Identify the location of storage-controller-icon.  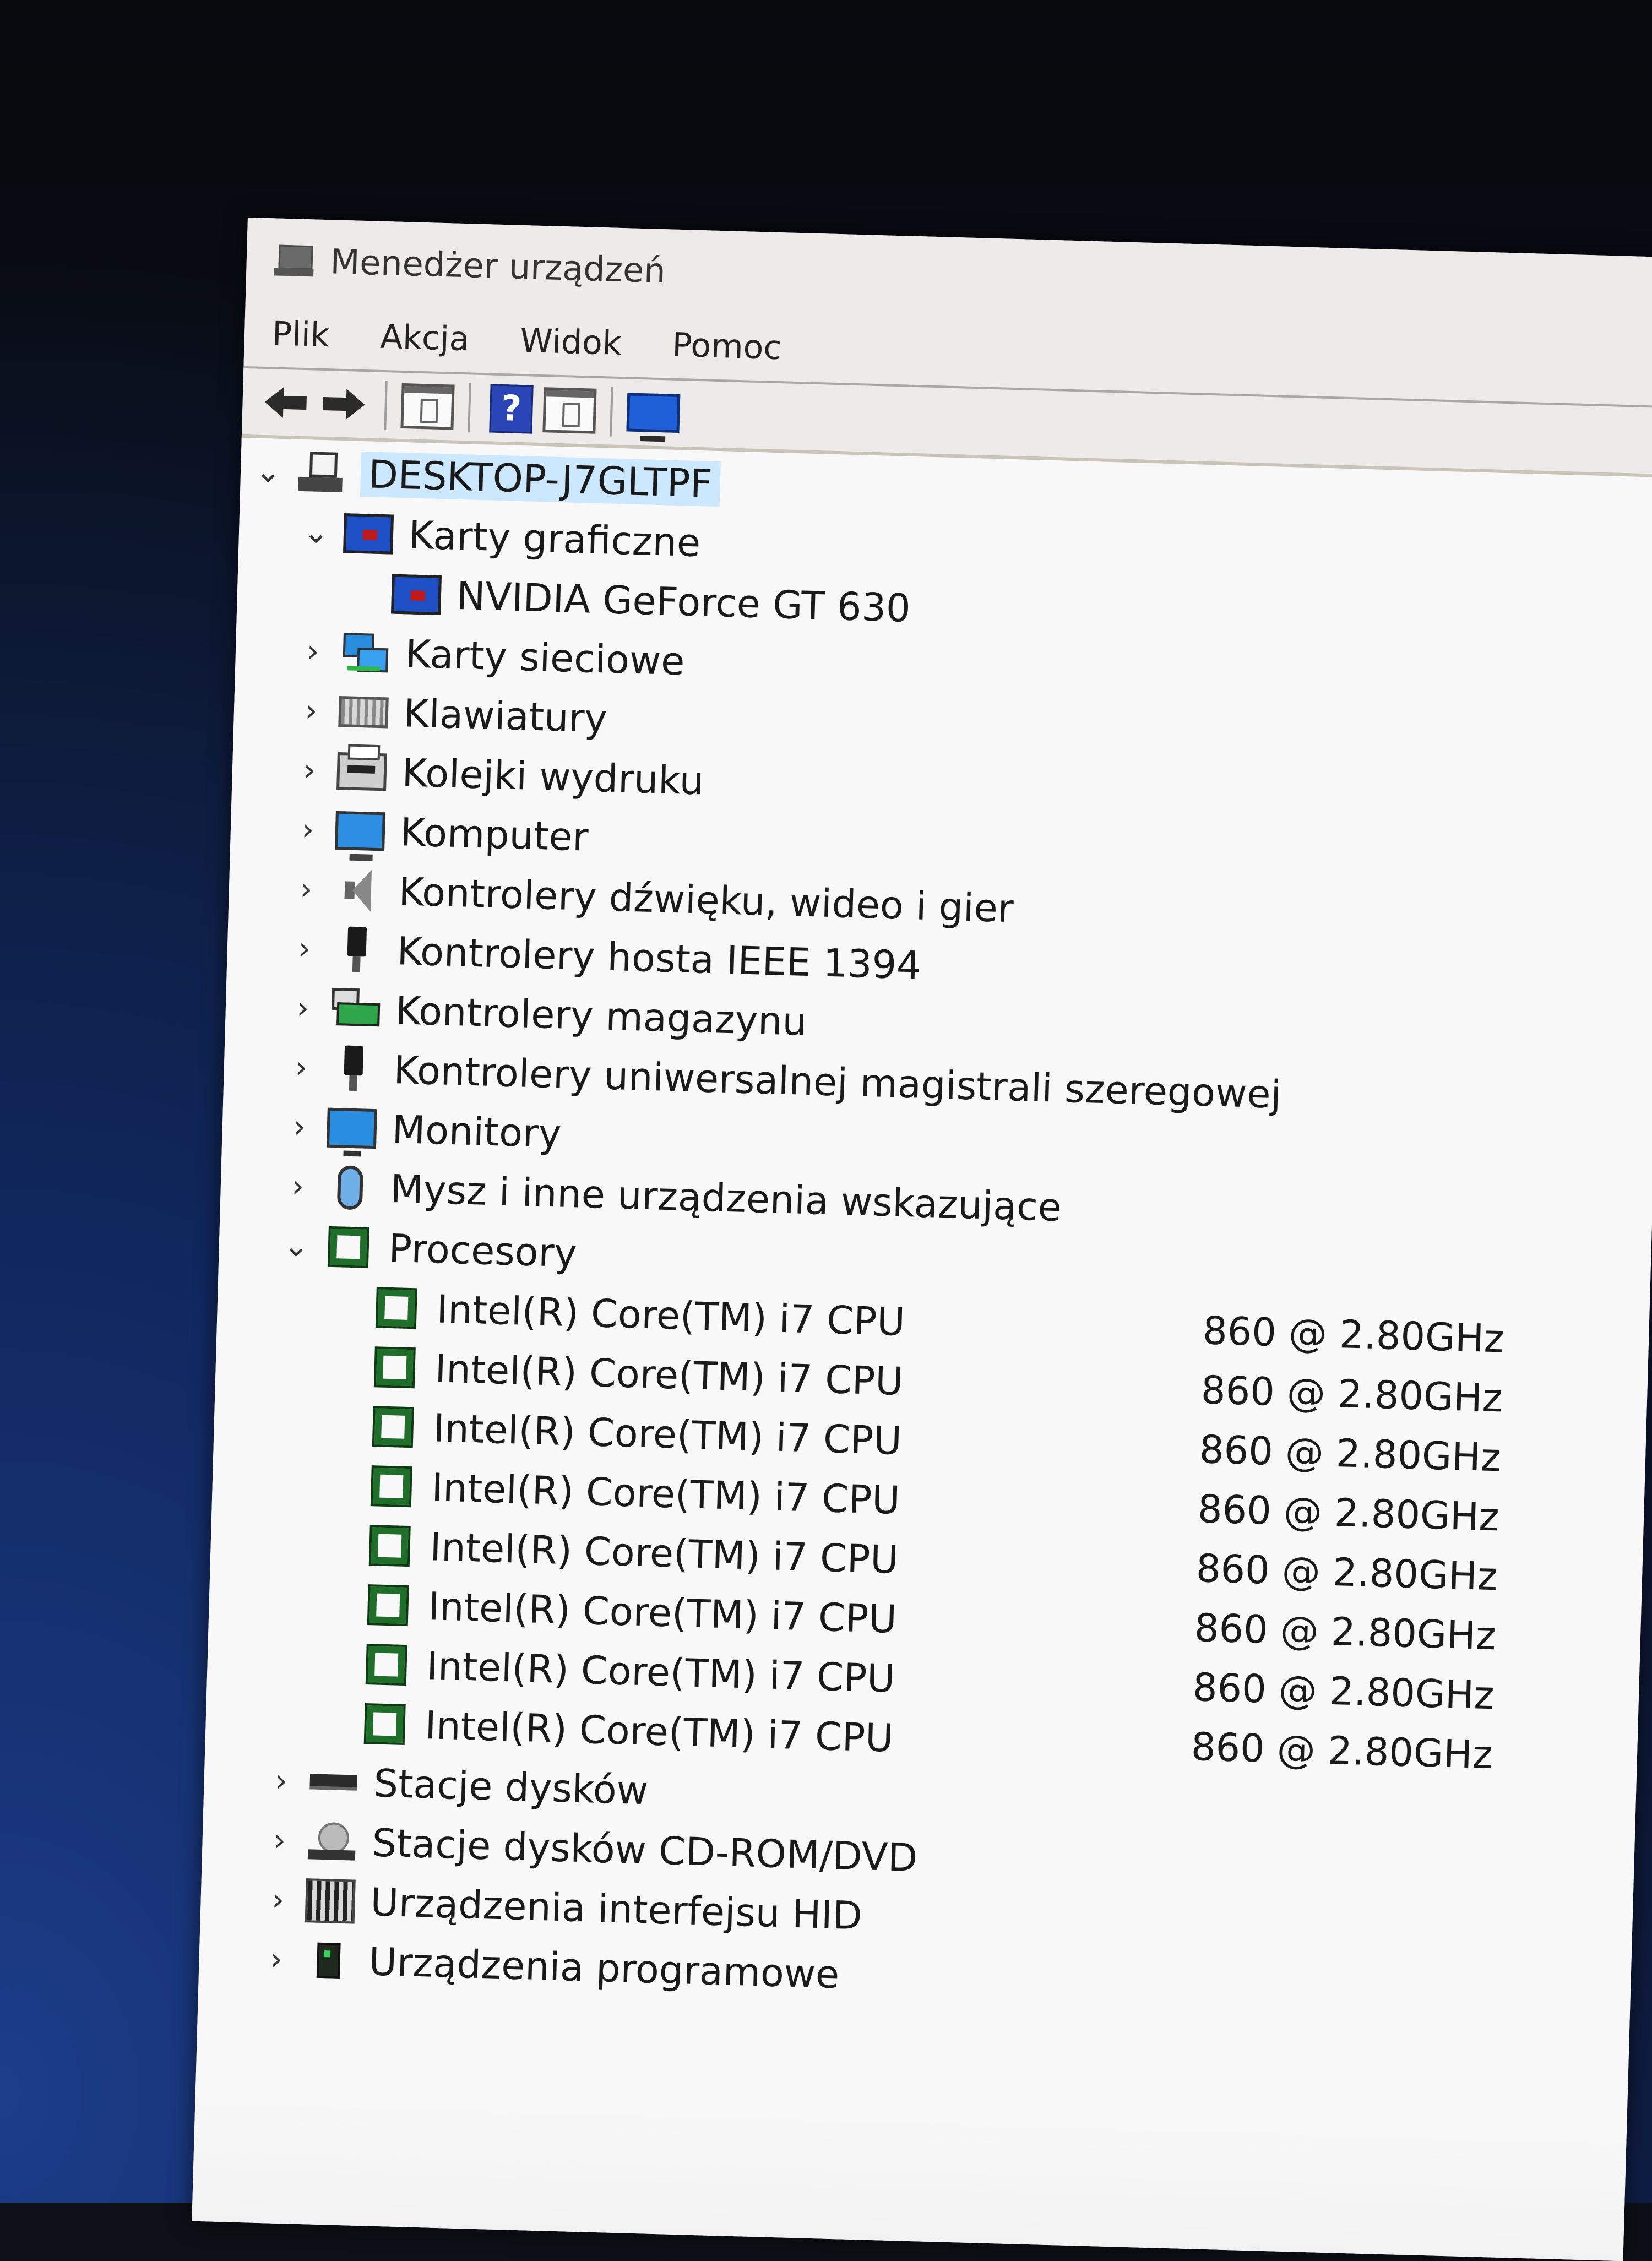
(355, 1009).